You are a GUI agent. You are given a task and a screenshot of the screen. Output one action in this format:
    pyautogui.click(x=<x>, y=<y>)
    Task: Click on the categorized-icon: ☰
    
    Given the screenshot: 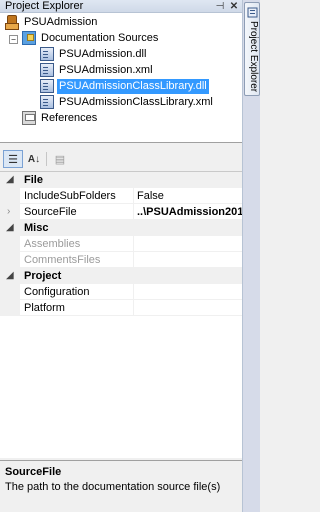 What is the action you would take?
    pyautogui.click(x=13, y=159)
    